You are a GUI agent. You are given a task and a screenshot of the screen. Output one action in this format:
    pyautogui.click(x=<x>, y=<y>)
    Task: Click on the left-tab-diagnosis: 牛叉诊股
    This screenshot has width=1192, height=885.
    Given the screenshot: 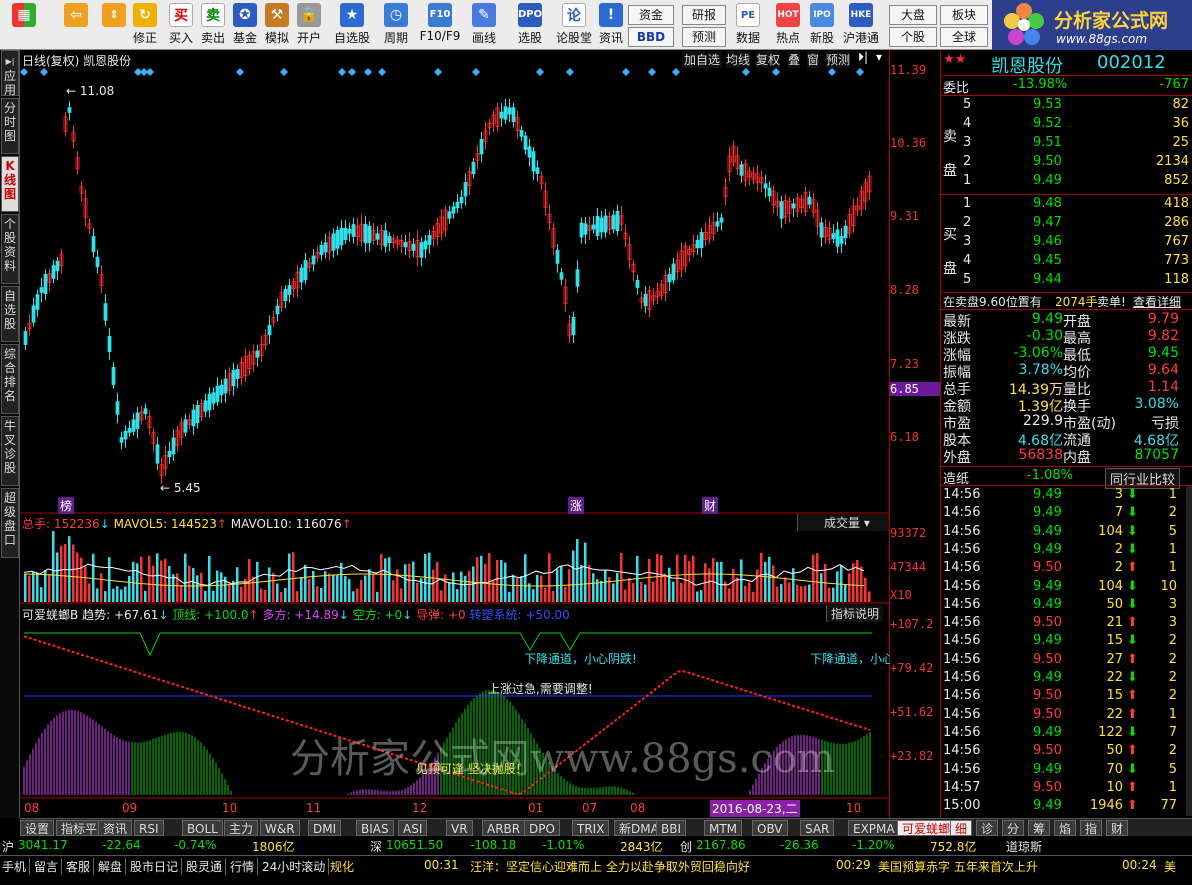 What is the action you would take?
    pyautogui.click(x=10, y=451)
    